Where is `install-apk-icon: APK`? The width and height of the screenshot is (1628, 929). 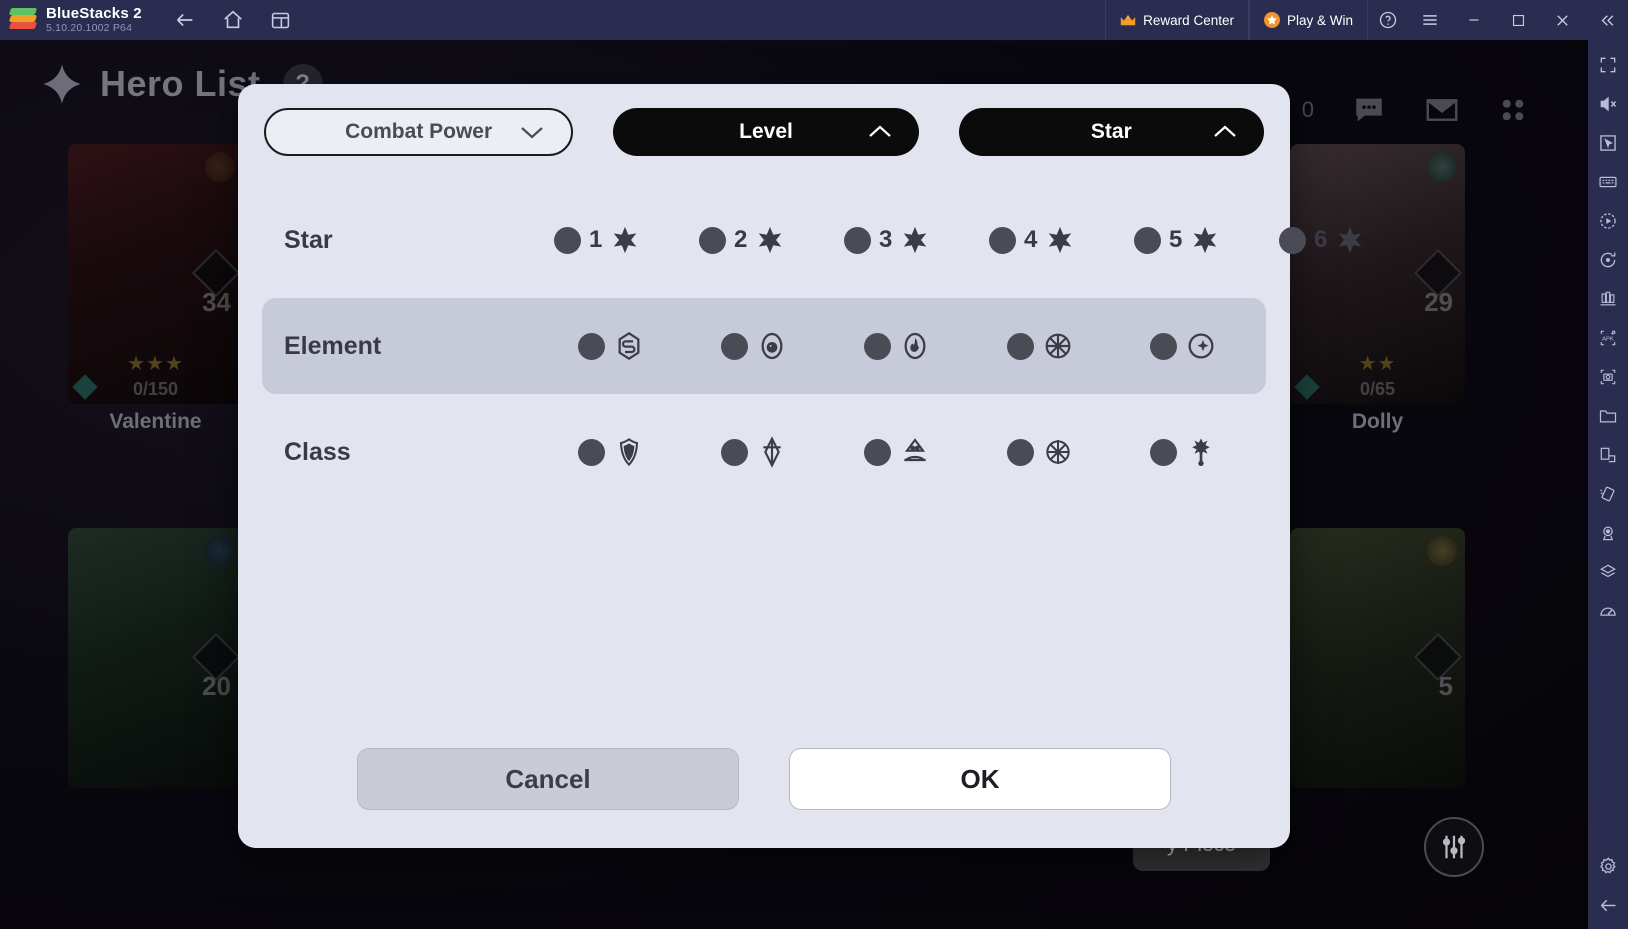 install-apk-icon: APK is located at coordinates (1608, 338).